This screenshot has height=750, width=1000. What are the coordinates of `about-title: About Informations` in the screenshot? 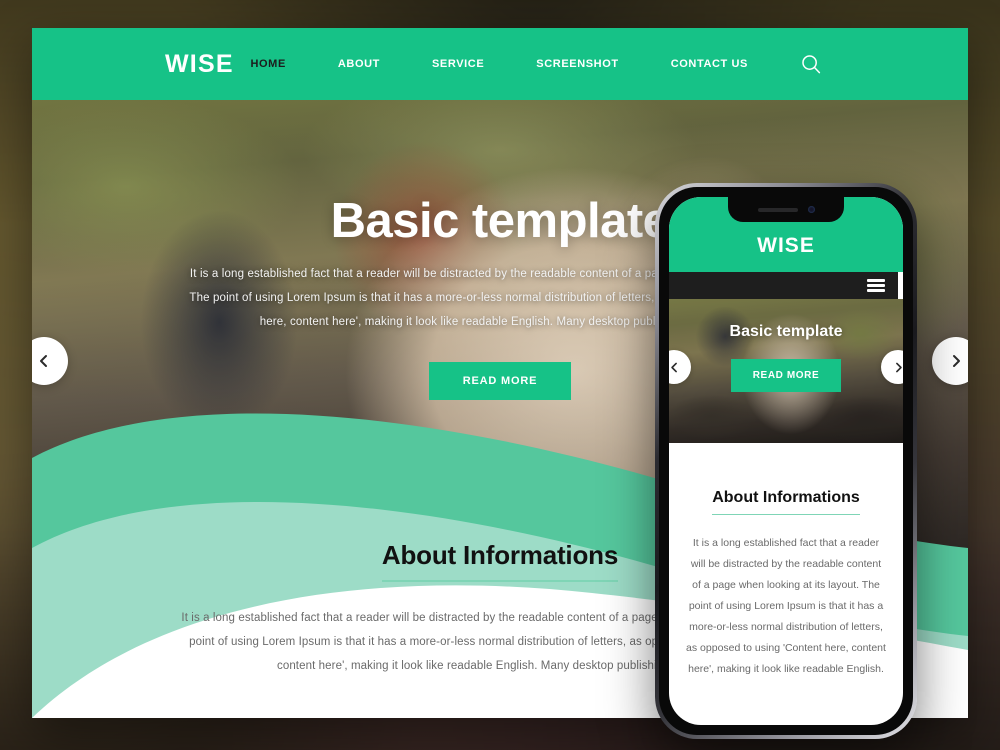 It's located at (499, 561).